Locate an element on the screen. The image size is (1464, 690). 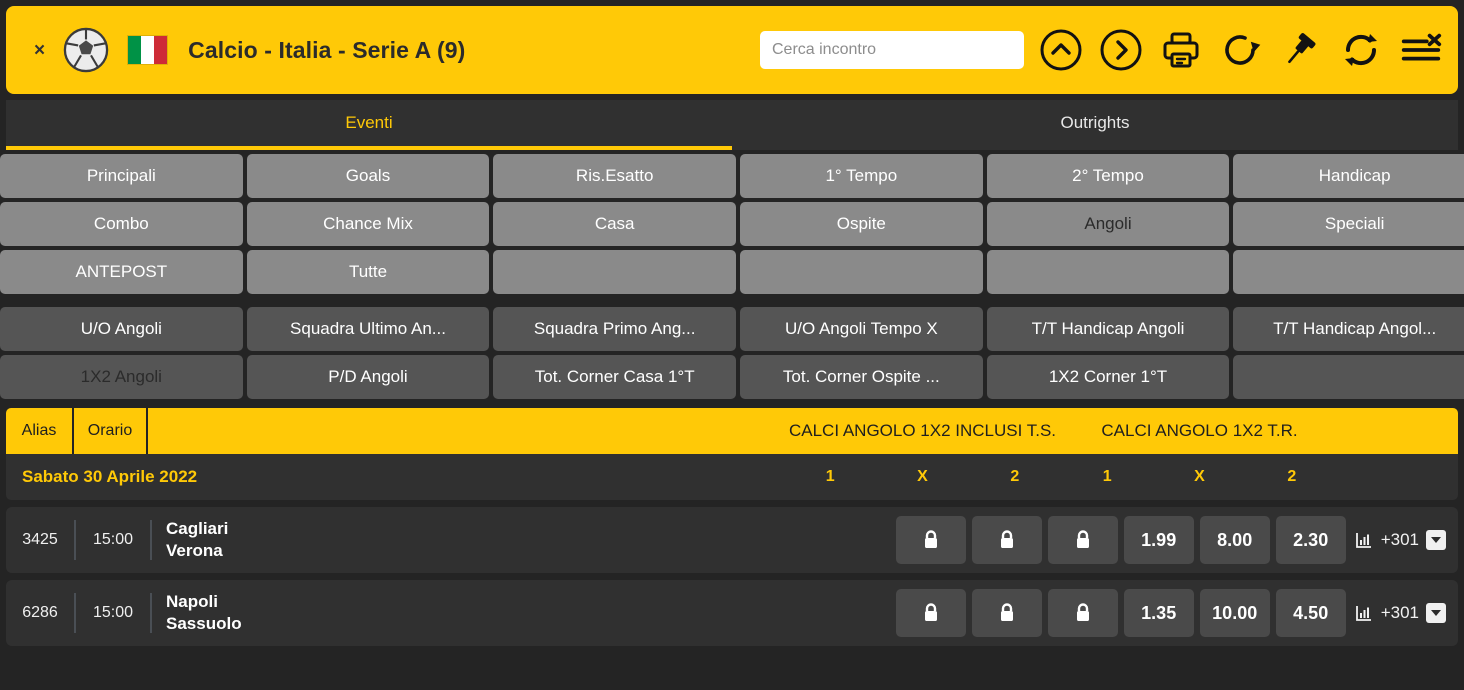
filter-chance-mix: Chance Mix is located at coordinates (368, 224).